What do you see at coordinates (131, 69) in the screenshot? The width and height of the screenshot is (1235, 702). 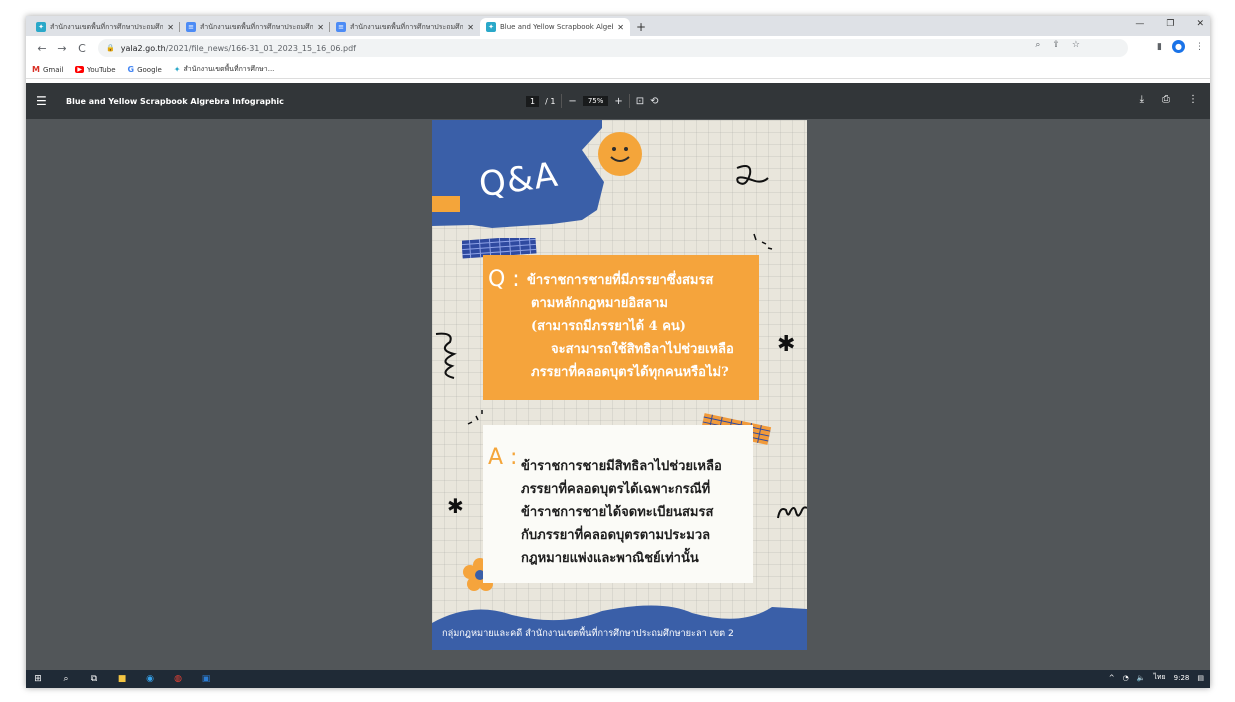 I see `google-icon: G` at bounding box center [131, 69].